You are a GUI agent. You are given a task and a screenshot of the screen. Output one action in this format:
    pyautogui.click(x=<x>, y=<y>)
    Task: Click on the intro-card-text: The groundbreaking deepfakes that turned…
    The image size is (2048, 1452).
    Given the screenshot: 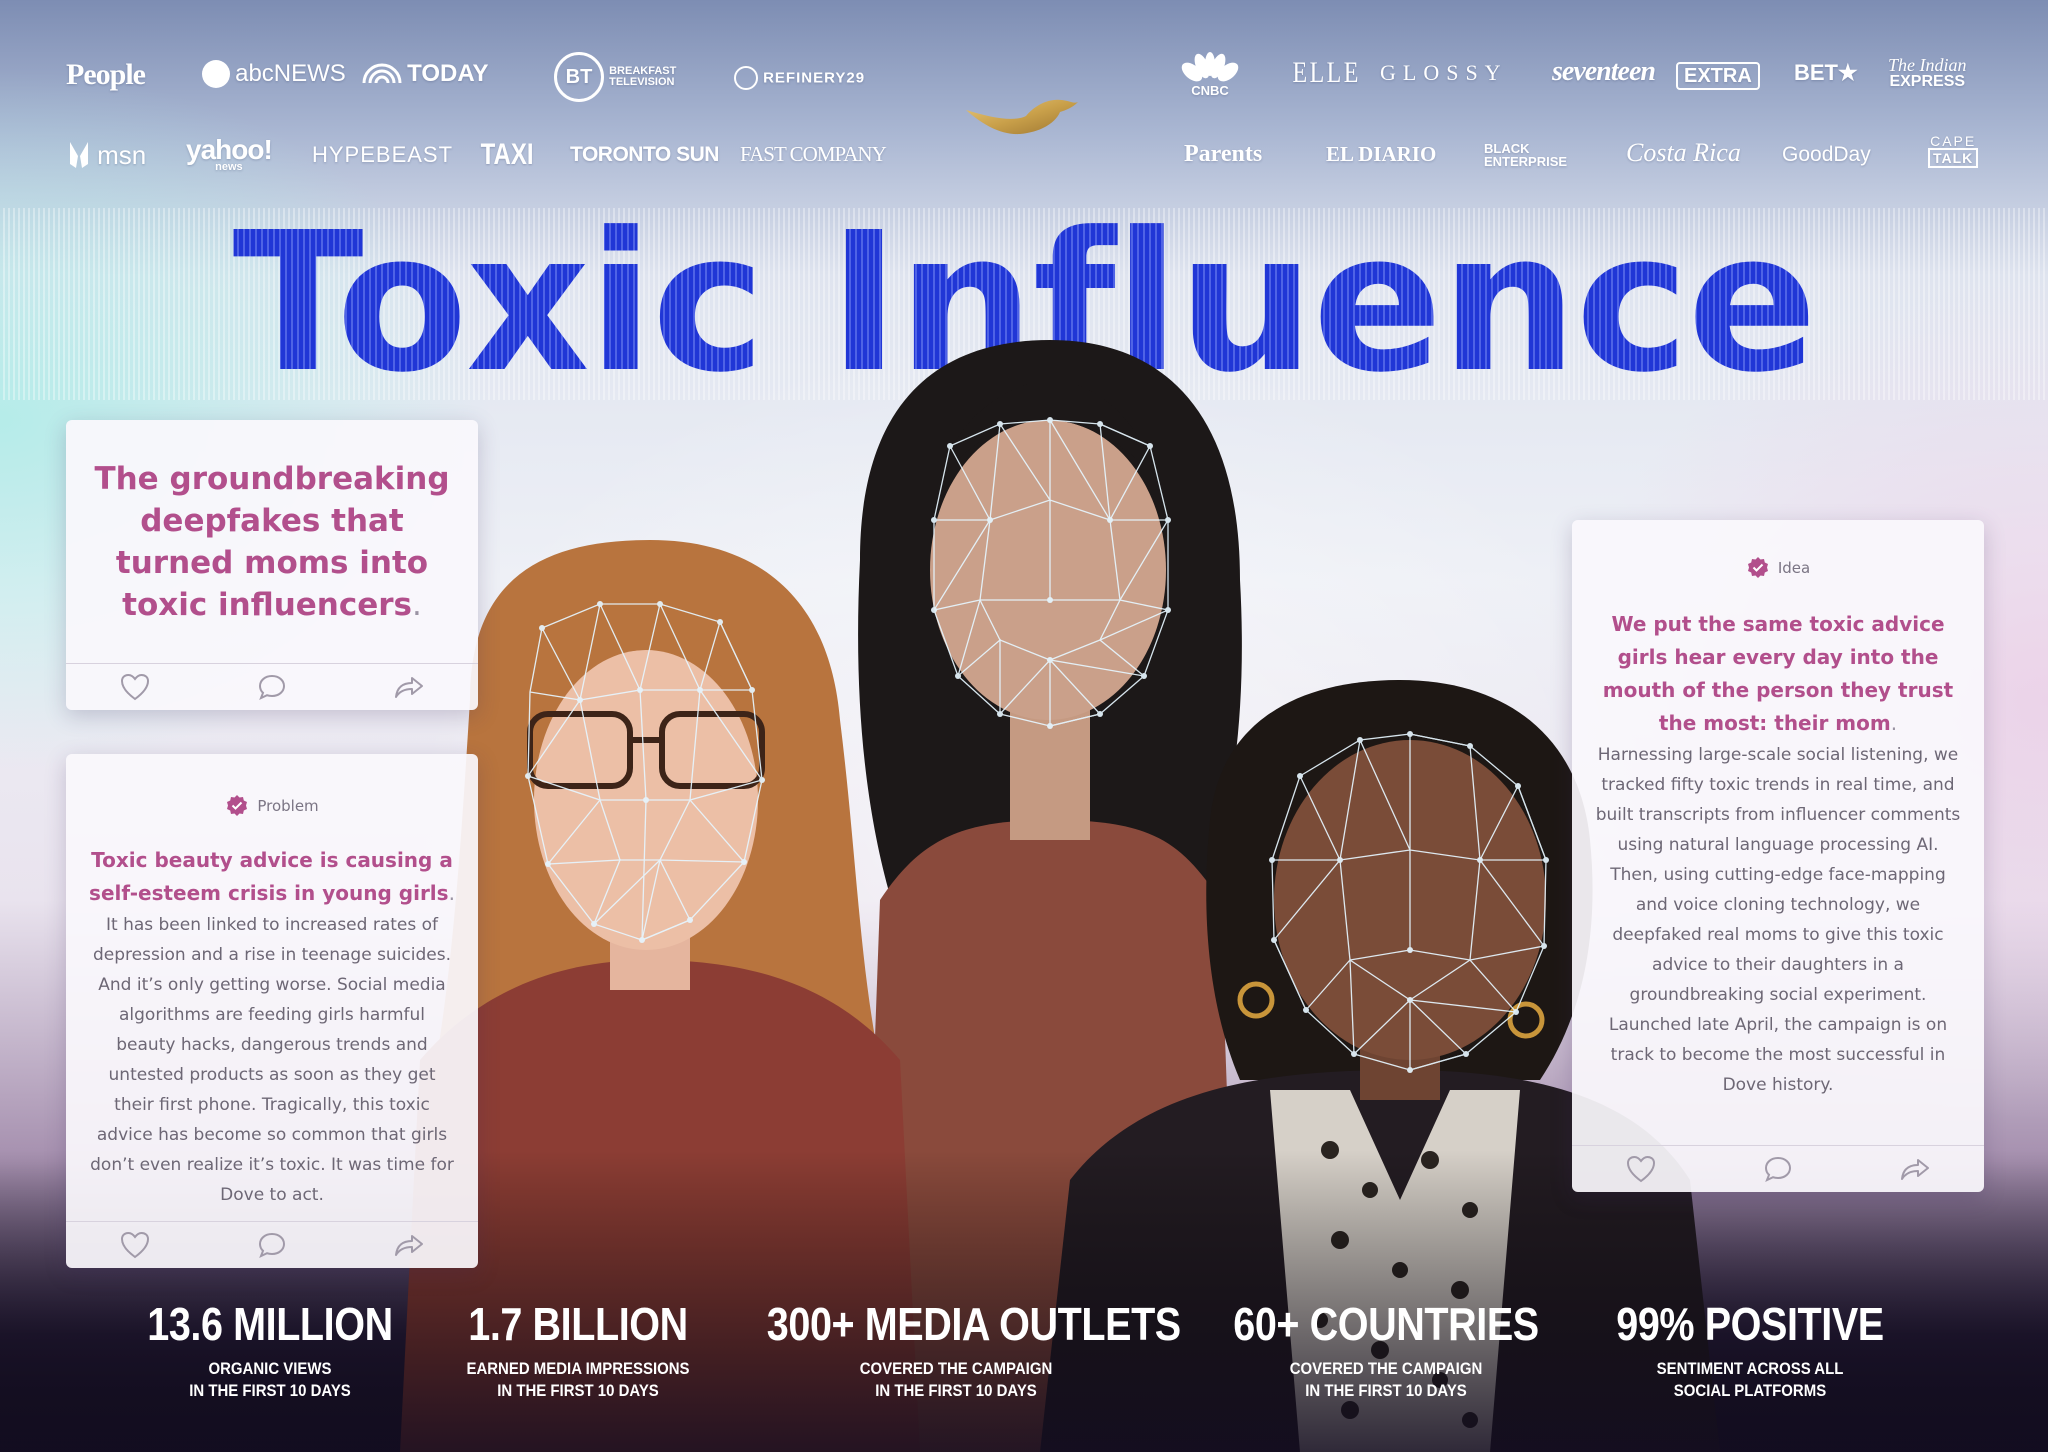 What is the action you would take?
    pyautogui.click(x=272, y=542)
    